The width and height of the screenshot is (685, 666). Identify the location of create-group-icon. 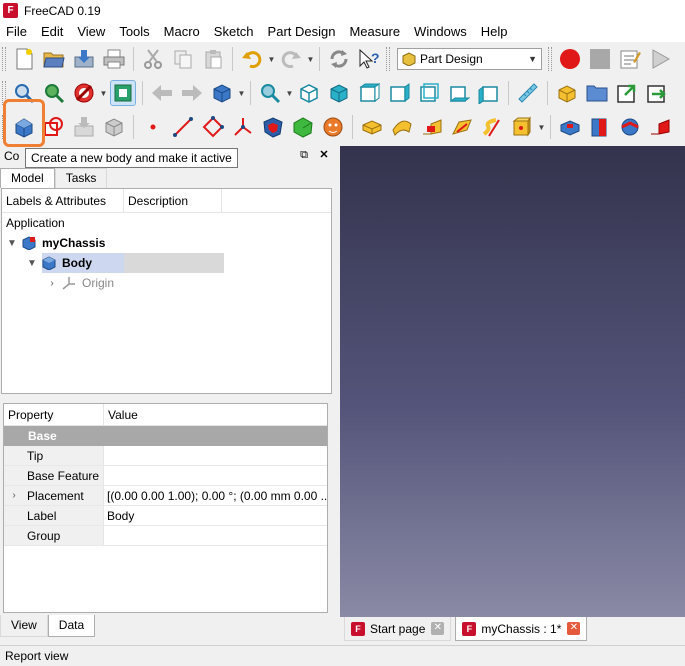
(597, 93).